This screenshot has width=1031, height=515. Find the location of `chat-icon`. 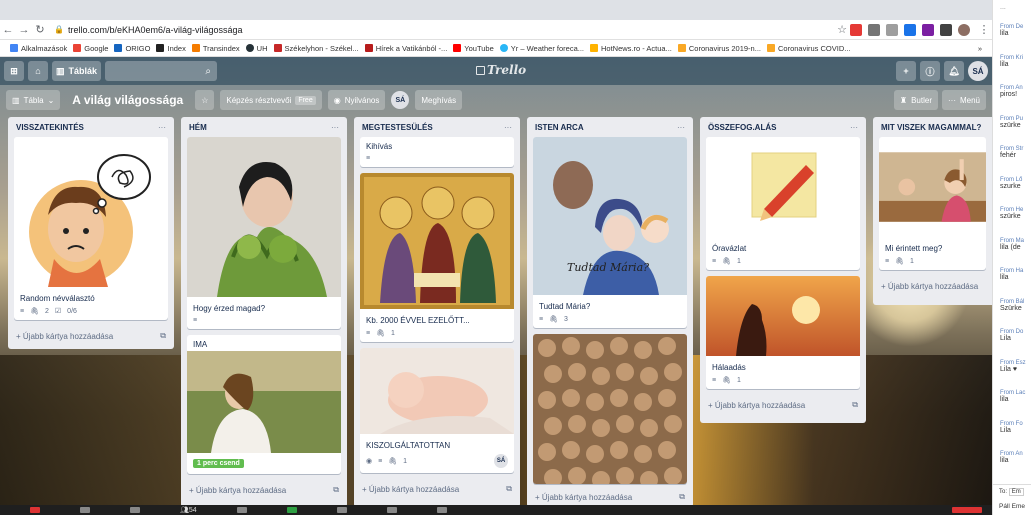

chat-icon is located at coordinates (241, 510).